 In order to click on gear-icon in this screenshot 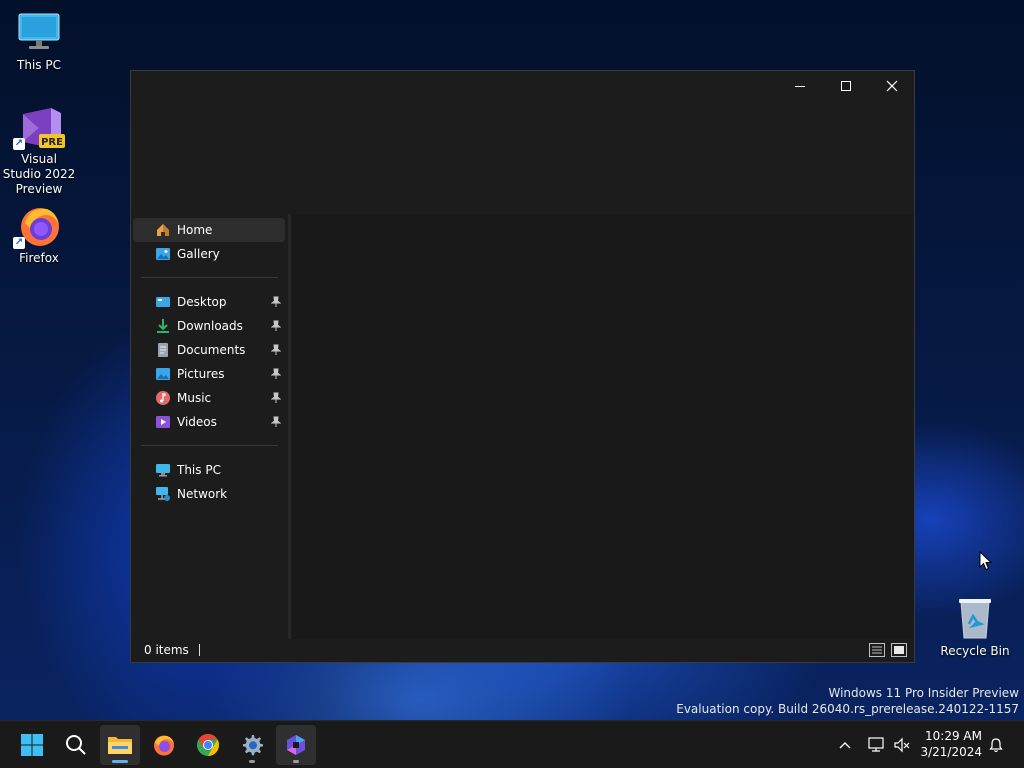, I will do `click(253, 745)`.